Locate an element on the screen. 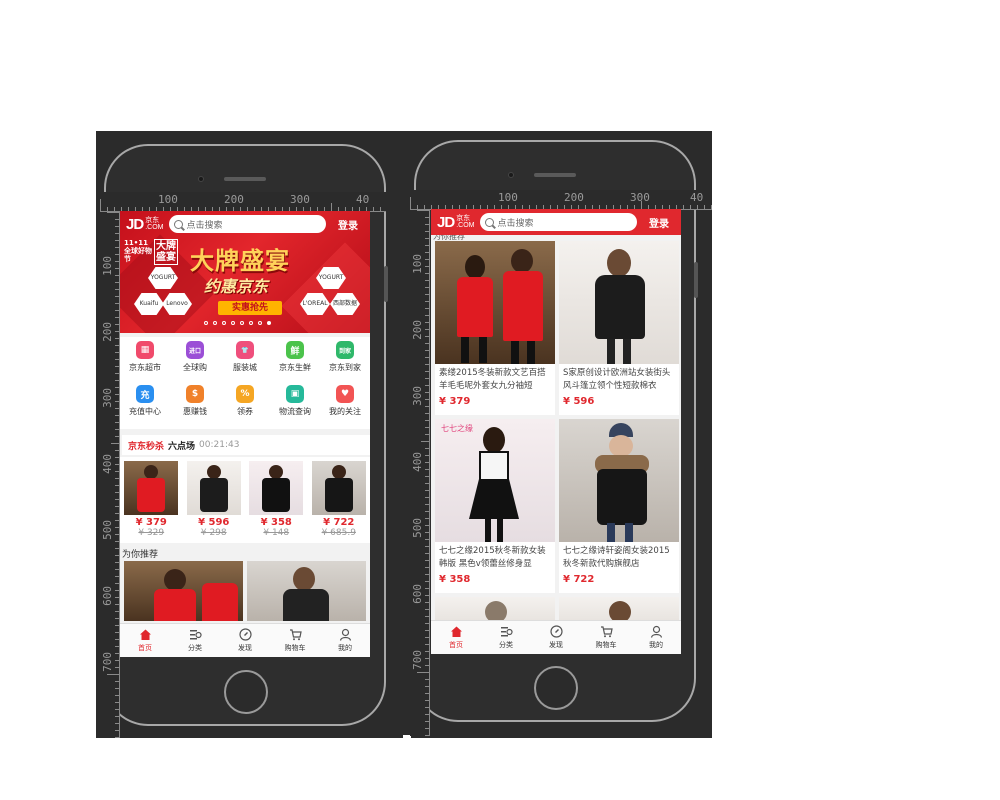 This screenshot has height=800, width=1000. product-card: S家原创设计欧洲站女装街头风斗篷立领个性短款棉衣 ¥ 596 is located at coordinates (619, 328).